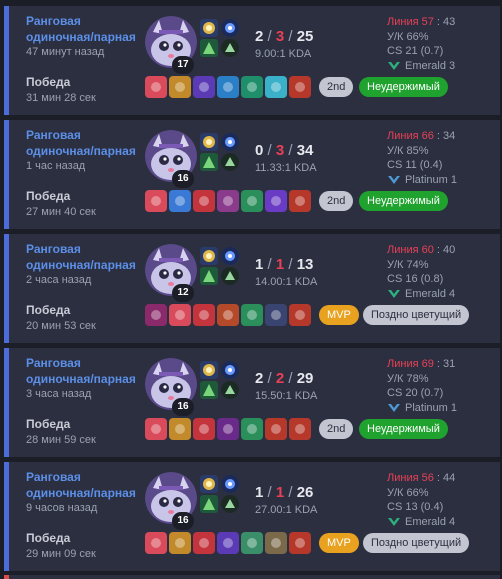 The width and height of the screenshot is (502, 579). I want to click on kda-score: 1 / 1 / 13, so click(284, 264).